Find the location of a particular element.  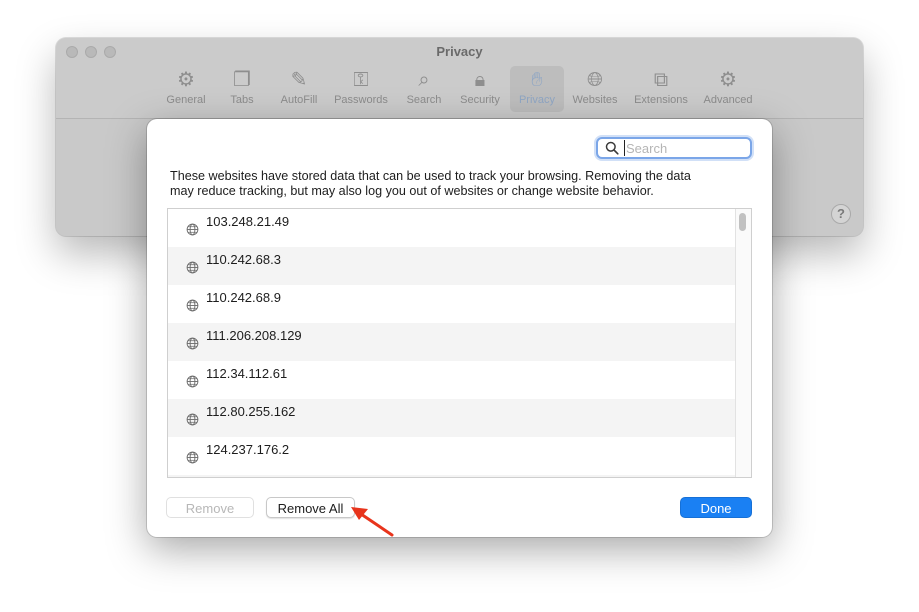

annotation-arrow-icon is located at coordinates (372, 522).